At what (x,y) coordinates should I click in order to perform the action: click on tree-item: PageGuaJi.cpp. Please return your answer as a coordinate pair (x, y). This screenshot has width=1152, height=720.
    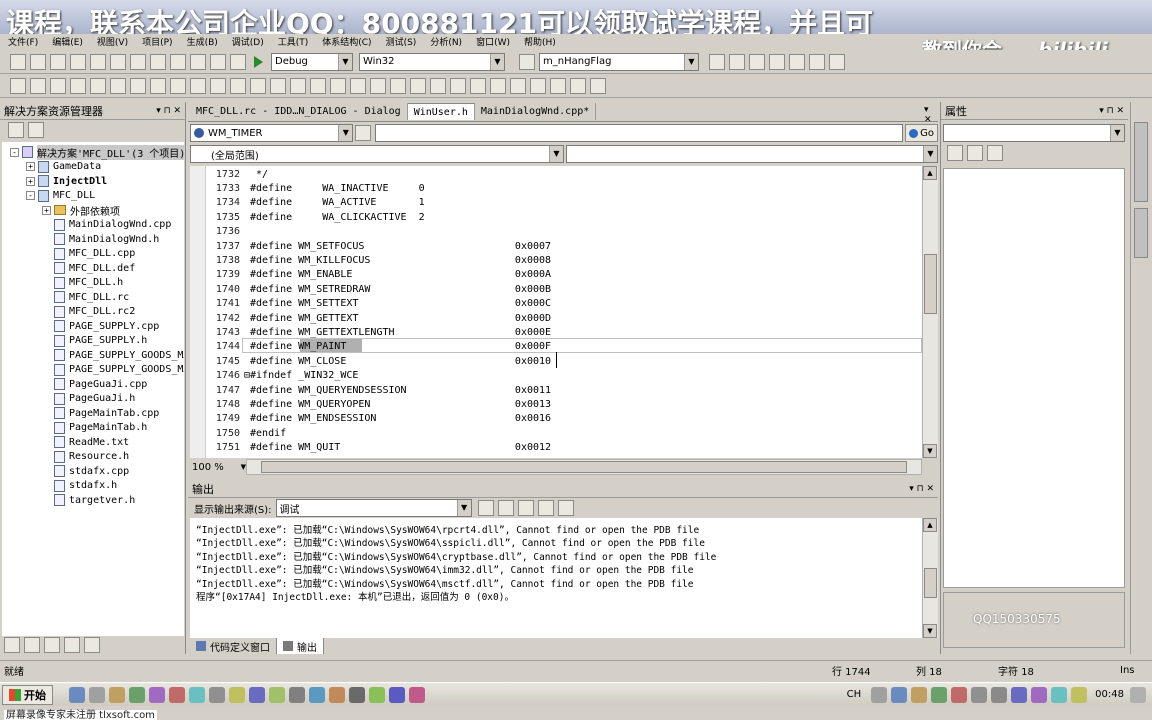
    Looking at the image, I should click on (93, 384).